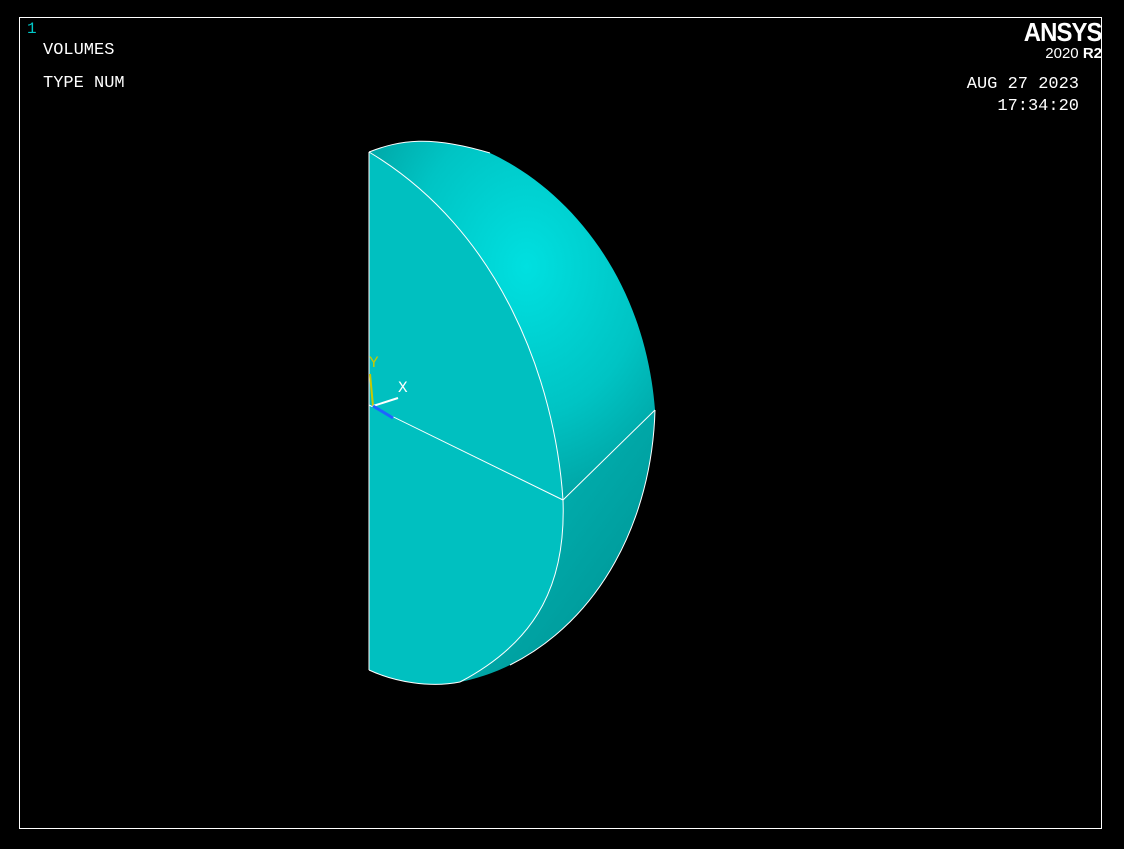 This screenshot has width=1124, height=849. I want to click on triad-x-label: X, so click(403, 388).